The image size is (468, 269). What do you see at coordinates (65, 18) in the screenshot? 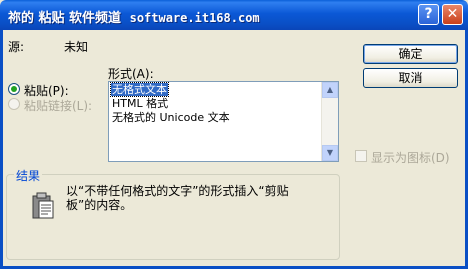
I see `window-title-text: 祢的 粘贴 软件频道` at bounding box center [65, 18].